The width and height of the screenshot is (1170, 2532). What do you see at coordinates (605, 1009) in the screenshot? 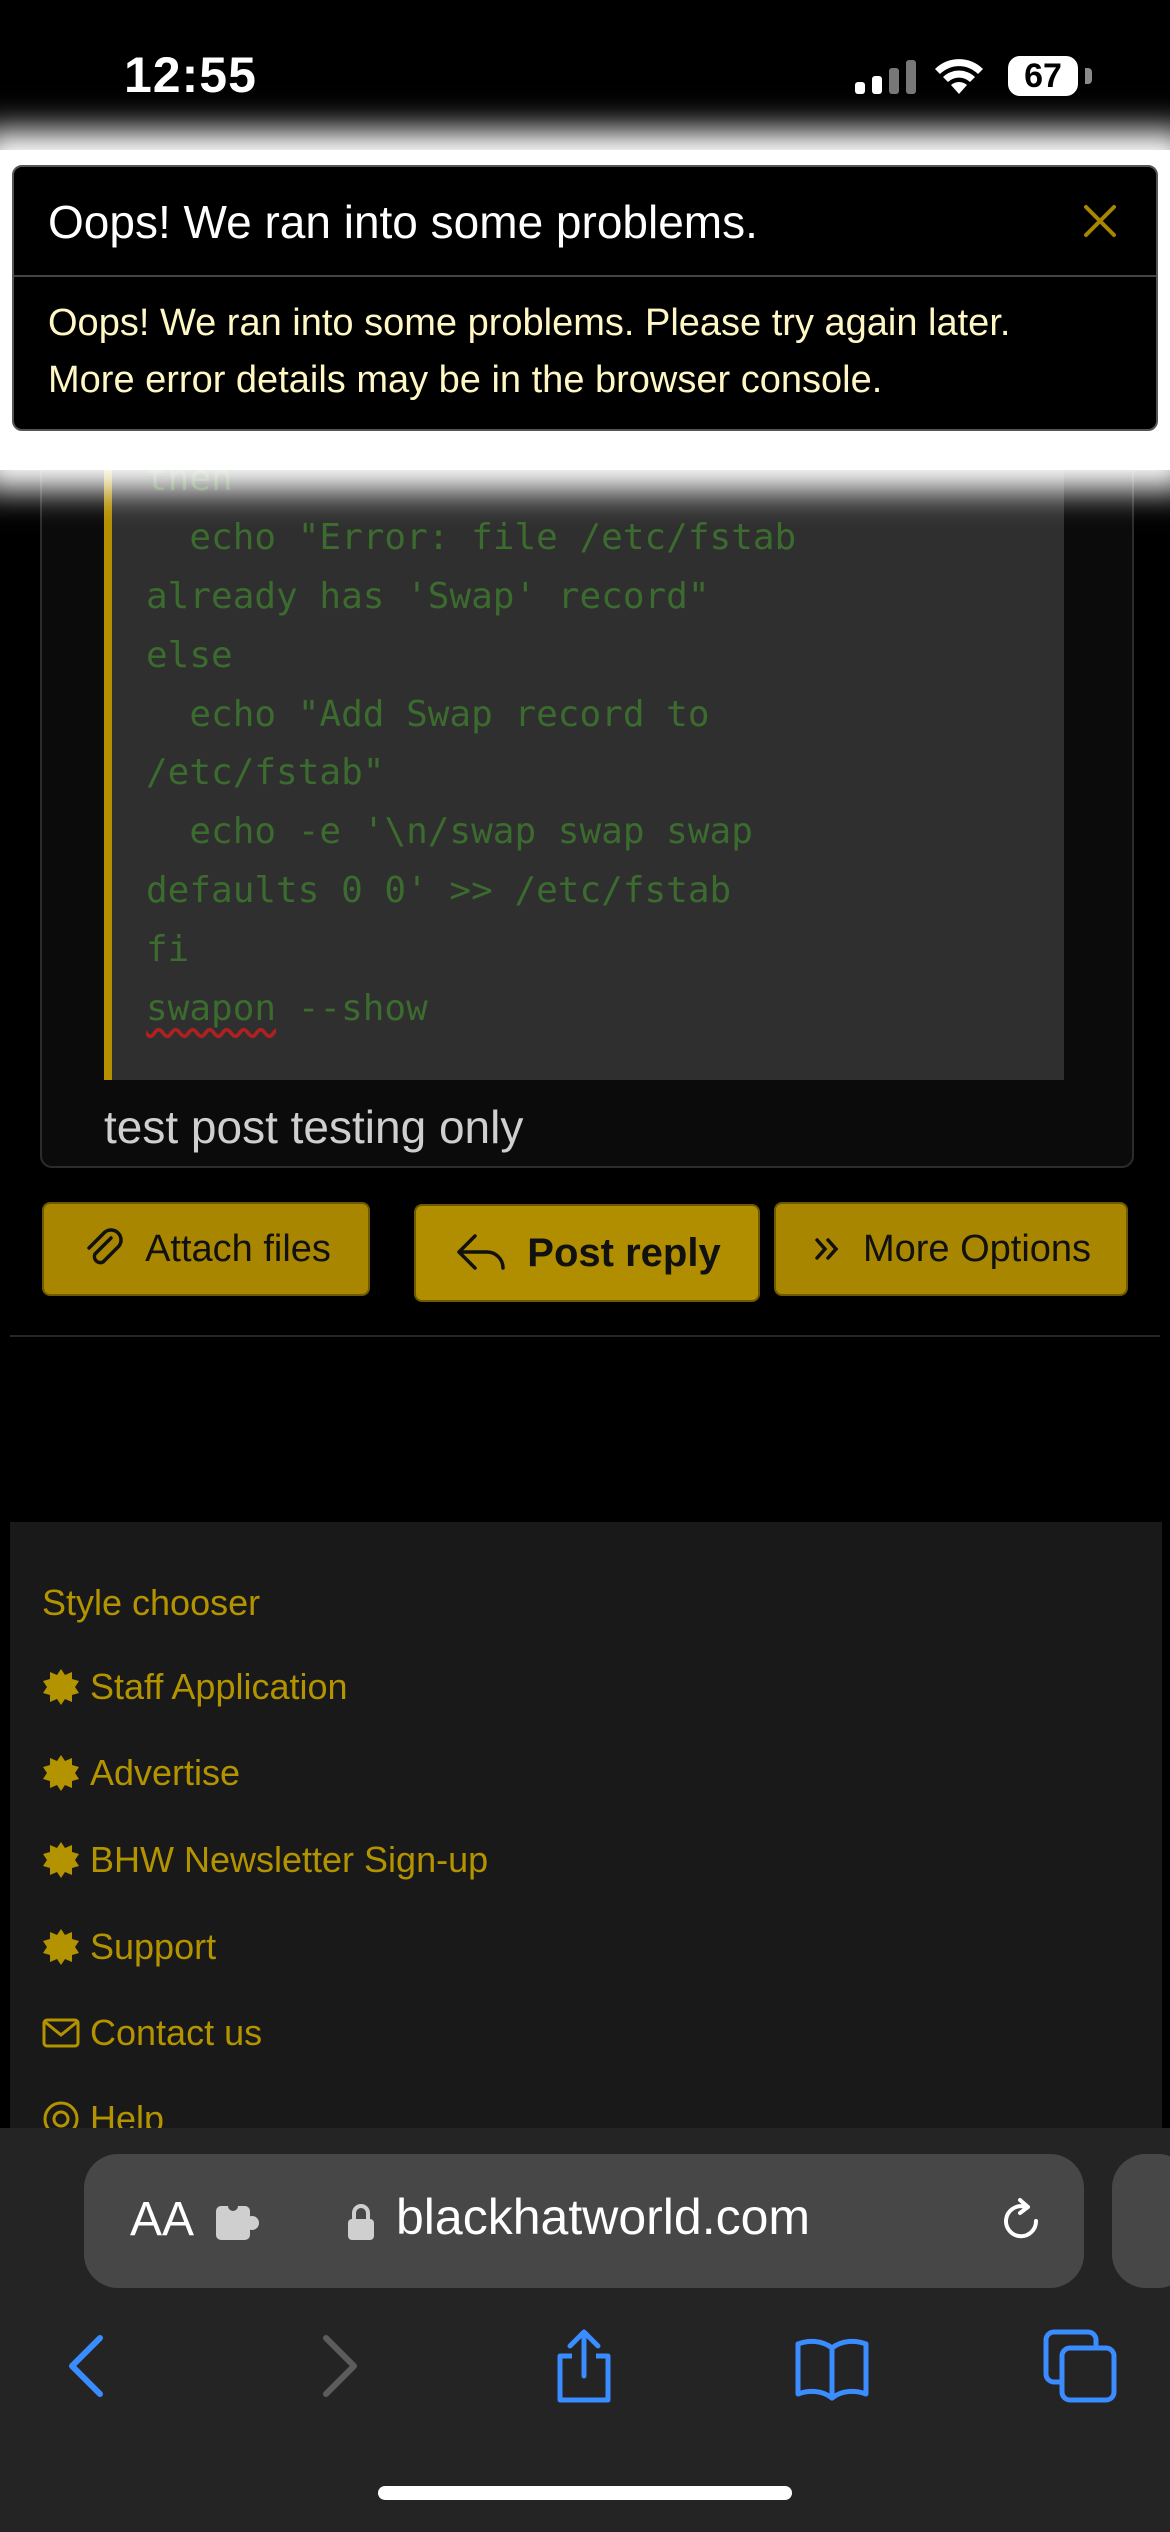
I see `code-line-last: swapon --show` at bounding box center [605, 1009].